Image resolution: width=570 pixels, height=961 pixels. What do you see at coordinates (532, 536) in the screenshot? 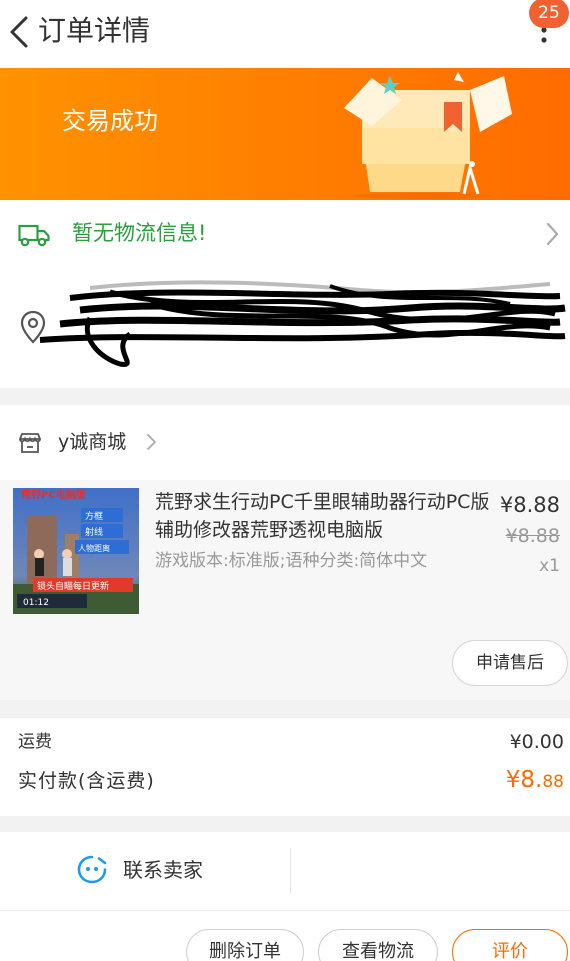
I see `product-original-price: ¥8.88` at bounding box center [532, 536].